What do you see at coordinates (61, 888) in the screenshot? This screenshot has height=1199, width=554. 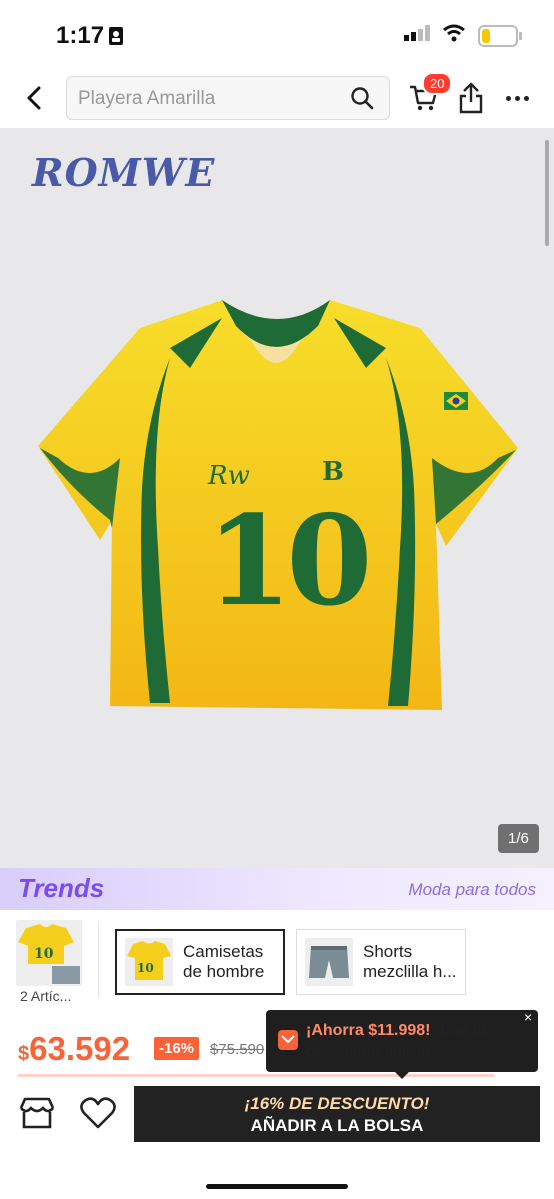 I see `trends-logo: Trends` at bounding box center [61, 888].